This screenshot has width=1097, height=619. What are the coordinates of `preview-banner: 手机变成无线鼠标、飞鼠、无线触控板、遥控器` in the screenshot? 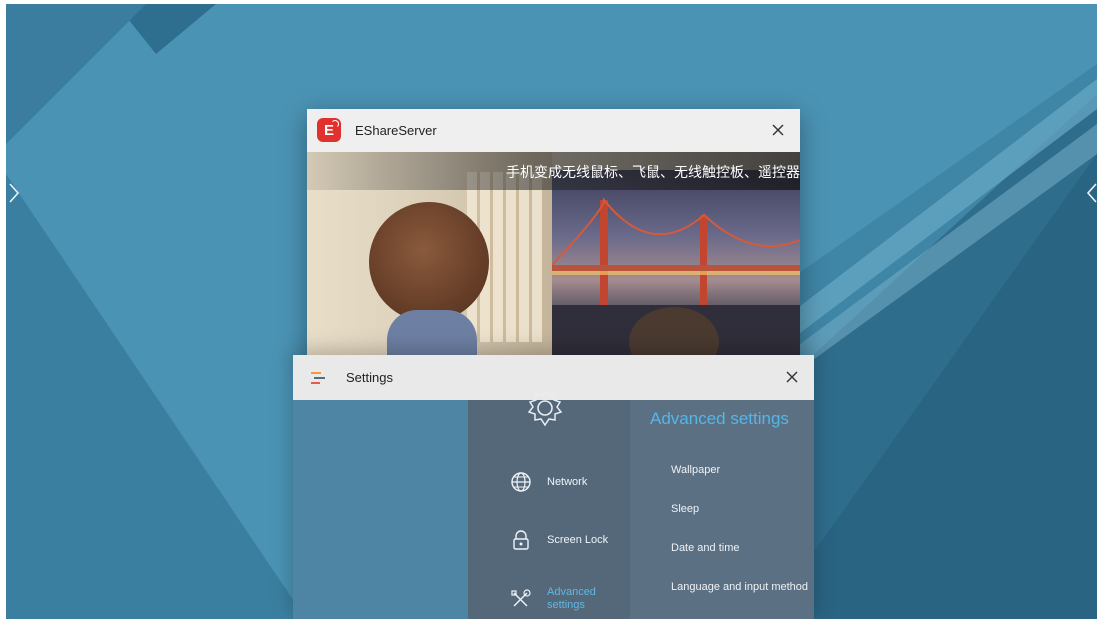 It's located at (553, 171).